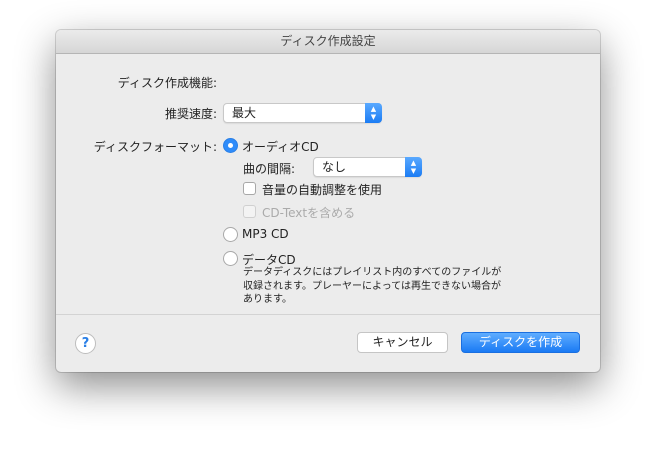 The image size is (656, 452). I want to click on divider, so click(328, 314).